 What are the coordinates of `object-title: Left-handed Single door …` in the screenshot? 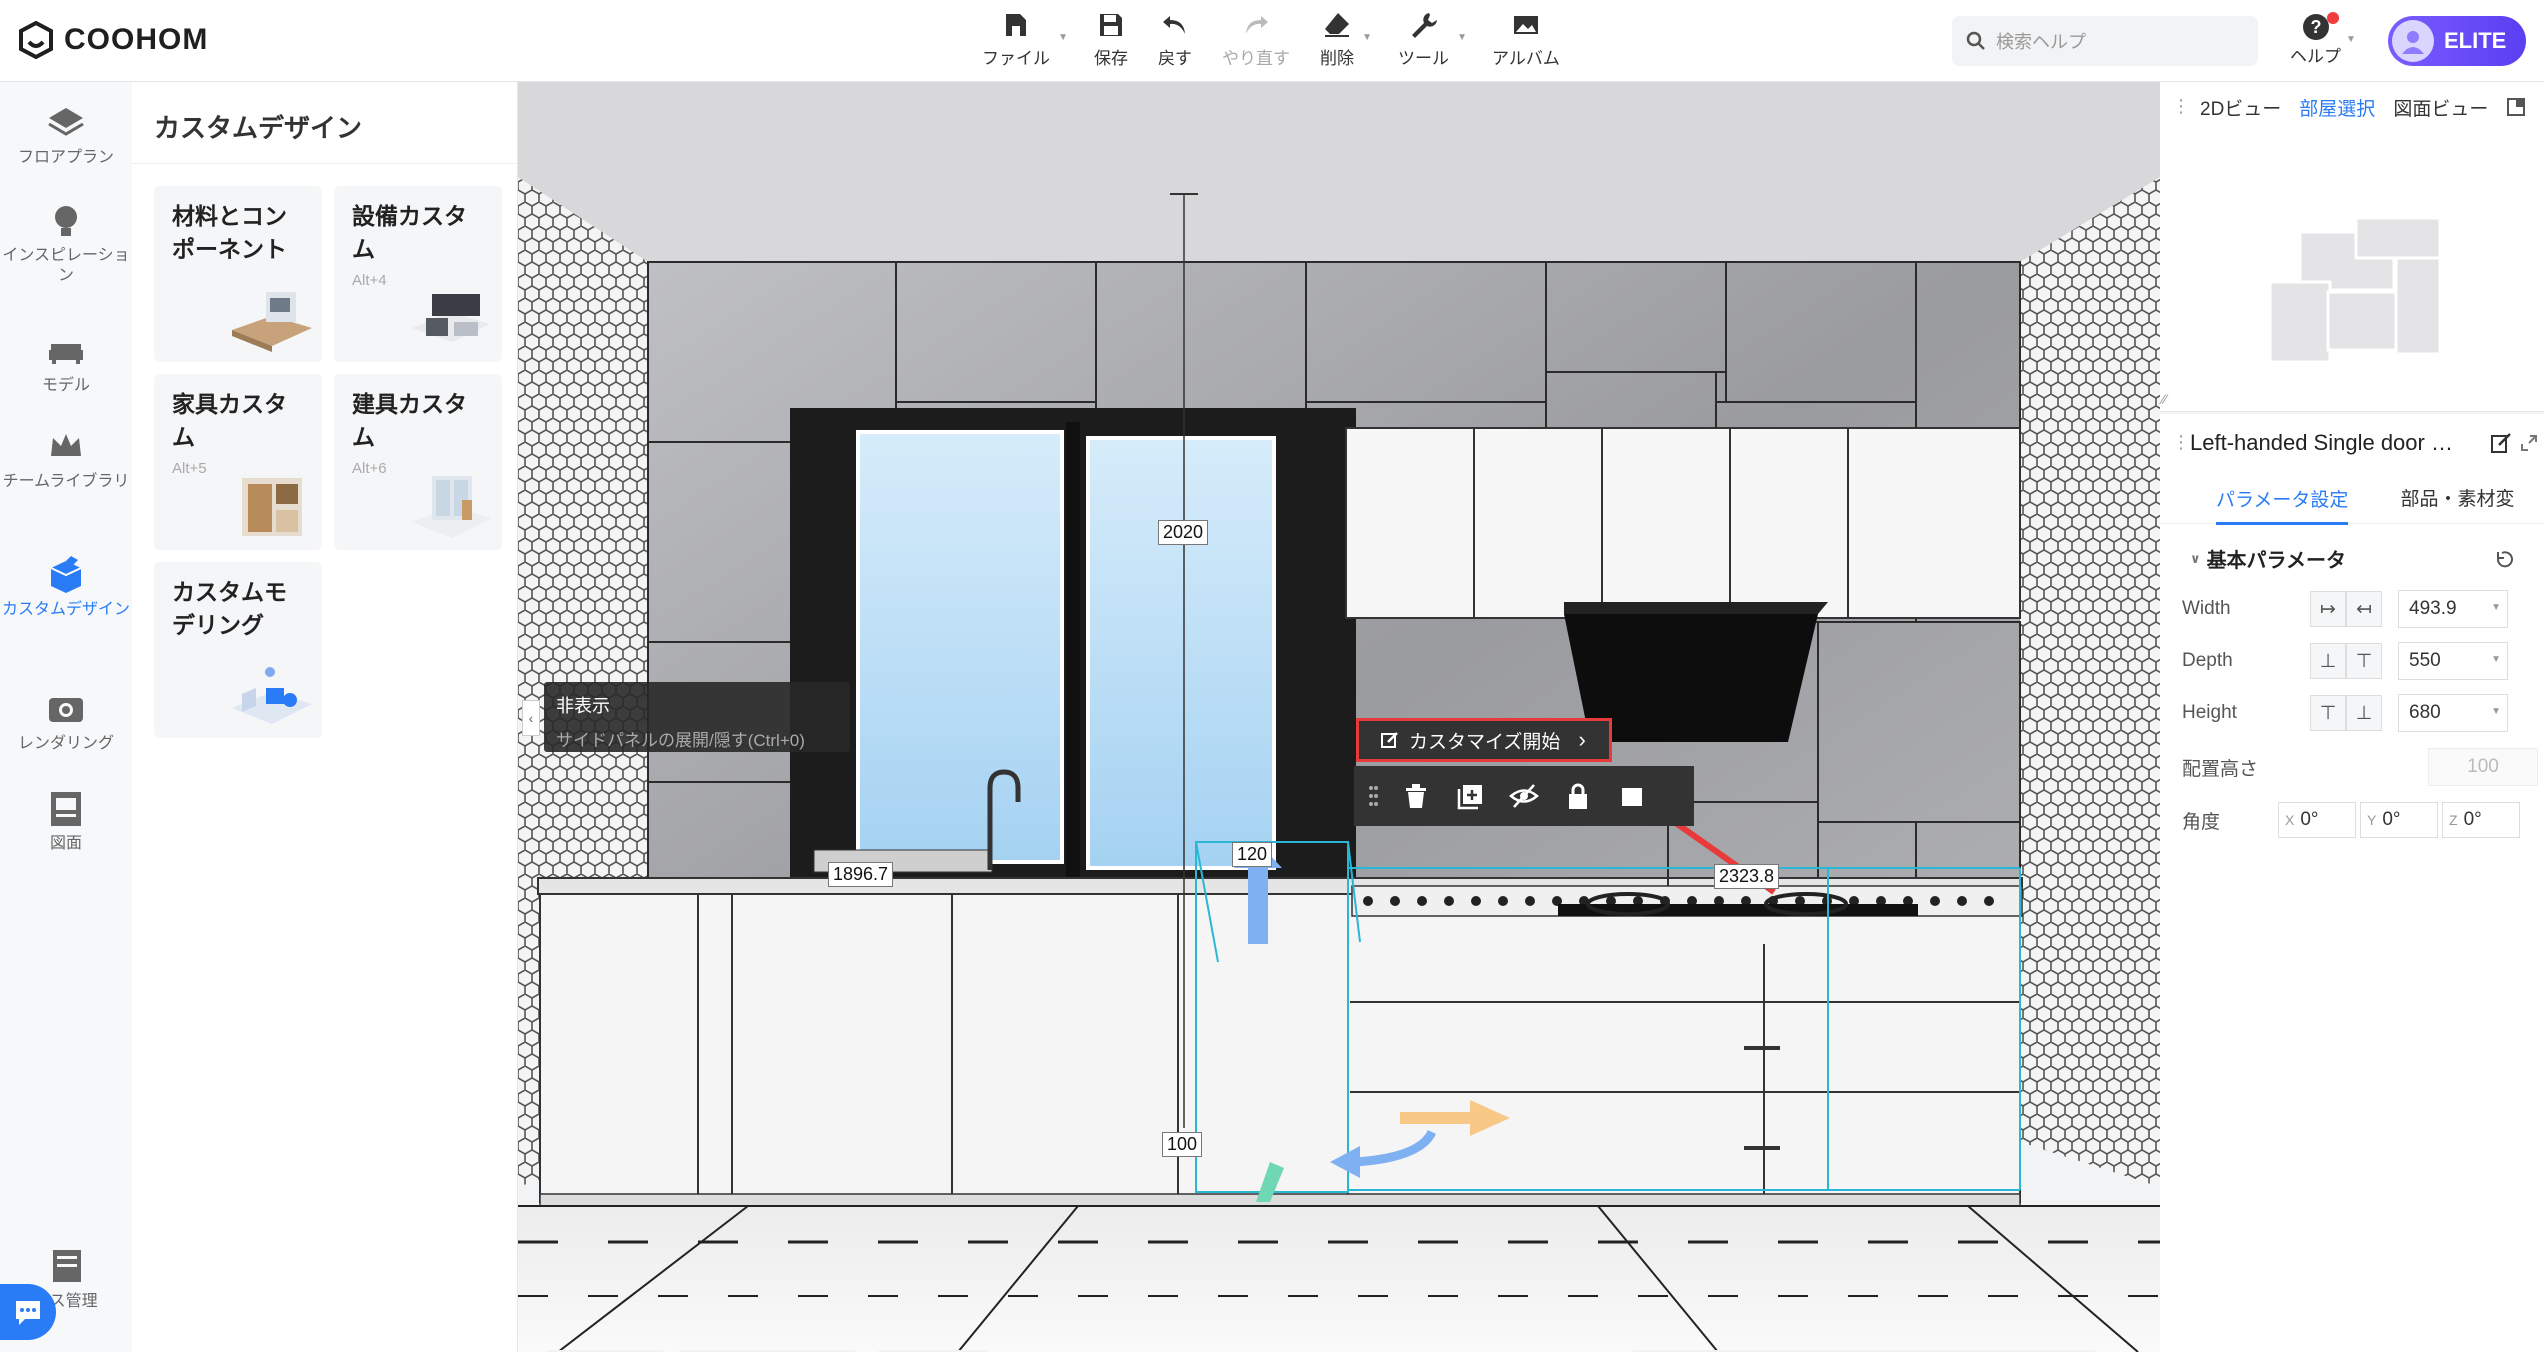 It's located at (2321, 442).